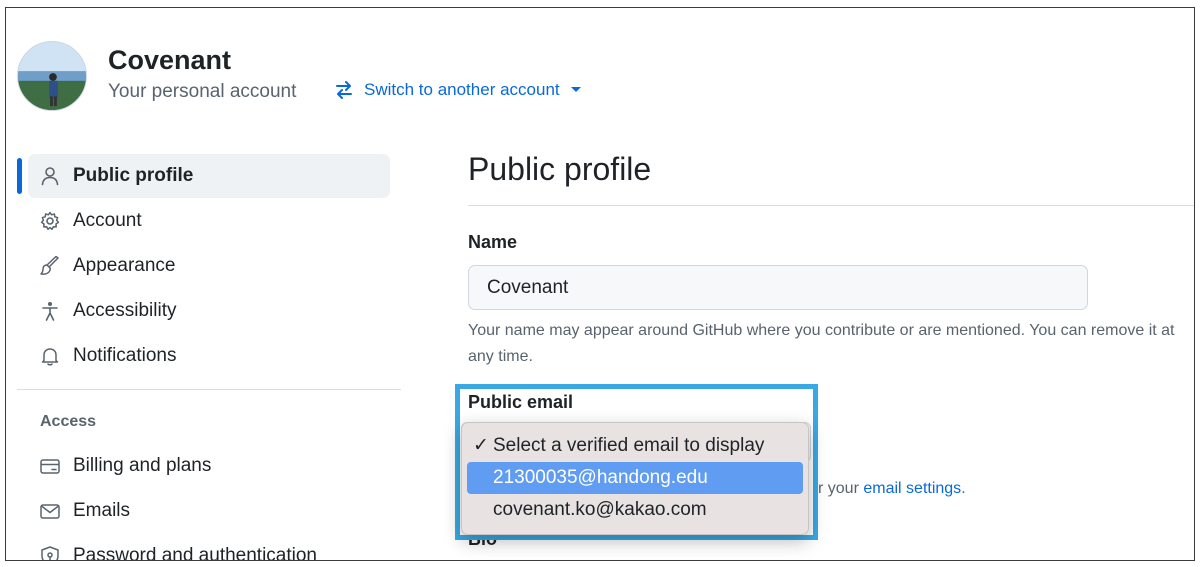 This screenshot has height=567, width=1200. What do you see at coordinates (629, 445) in the screenshot?
I see `email-option-label: Select a verified email to display` at bounding box center [629, 445].